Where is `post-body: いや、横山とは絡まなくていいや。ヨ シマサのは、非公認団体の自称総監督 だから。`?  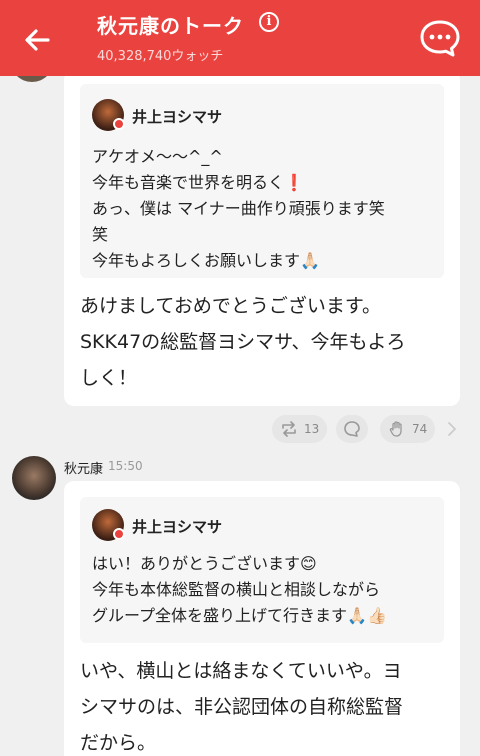 post-body: いや、横山とは絡まなくていいや。ヨ シマサのは、非公認団体の自称総監督 だから。 is located at coordinates (241, 704).